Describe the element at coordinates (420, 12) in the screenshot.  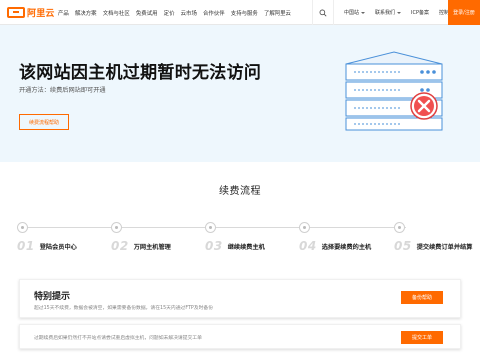
I see `icp-filing-link: ICP备案` at that location.